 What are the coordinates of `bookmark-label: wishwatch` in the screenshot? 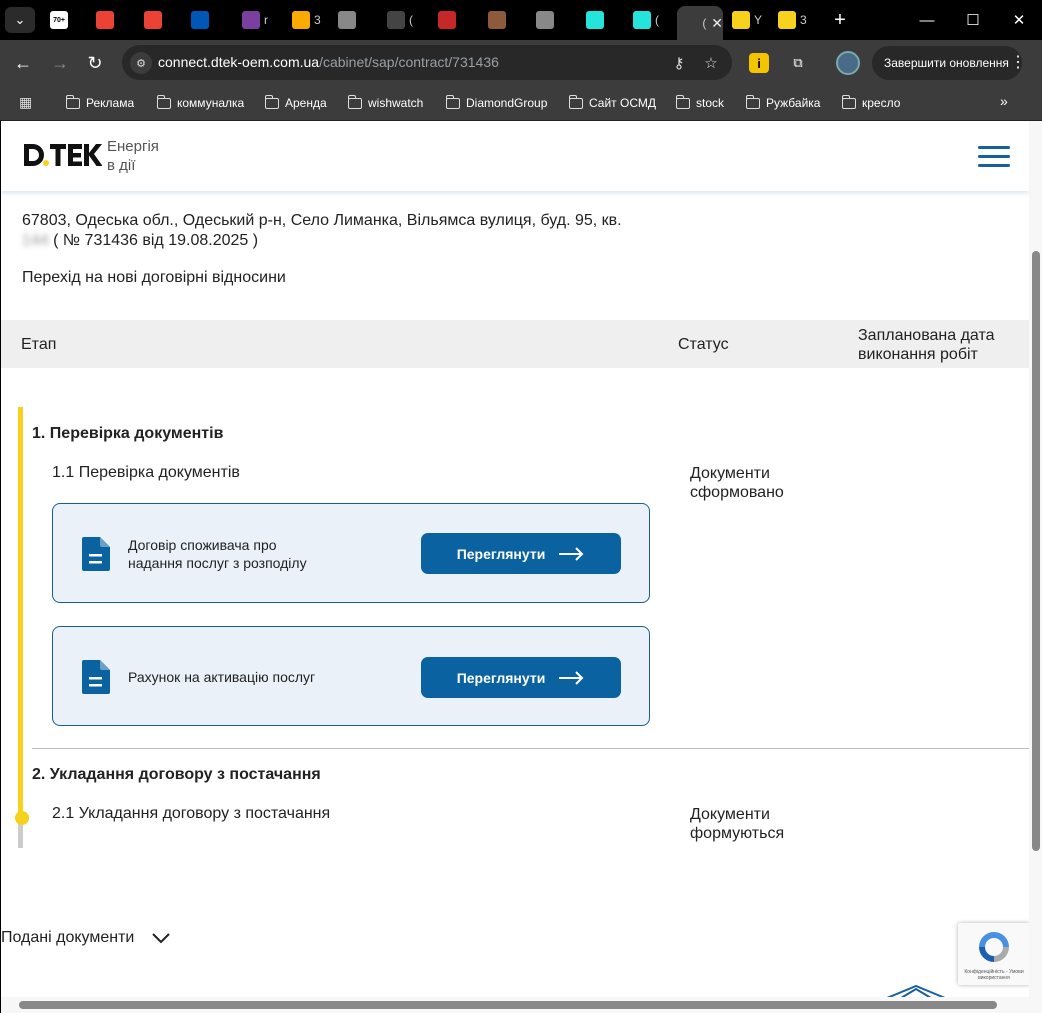 It's located at (396, 103).